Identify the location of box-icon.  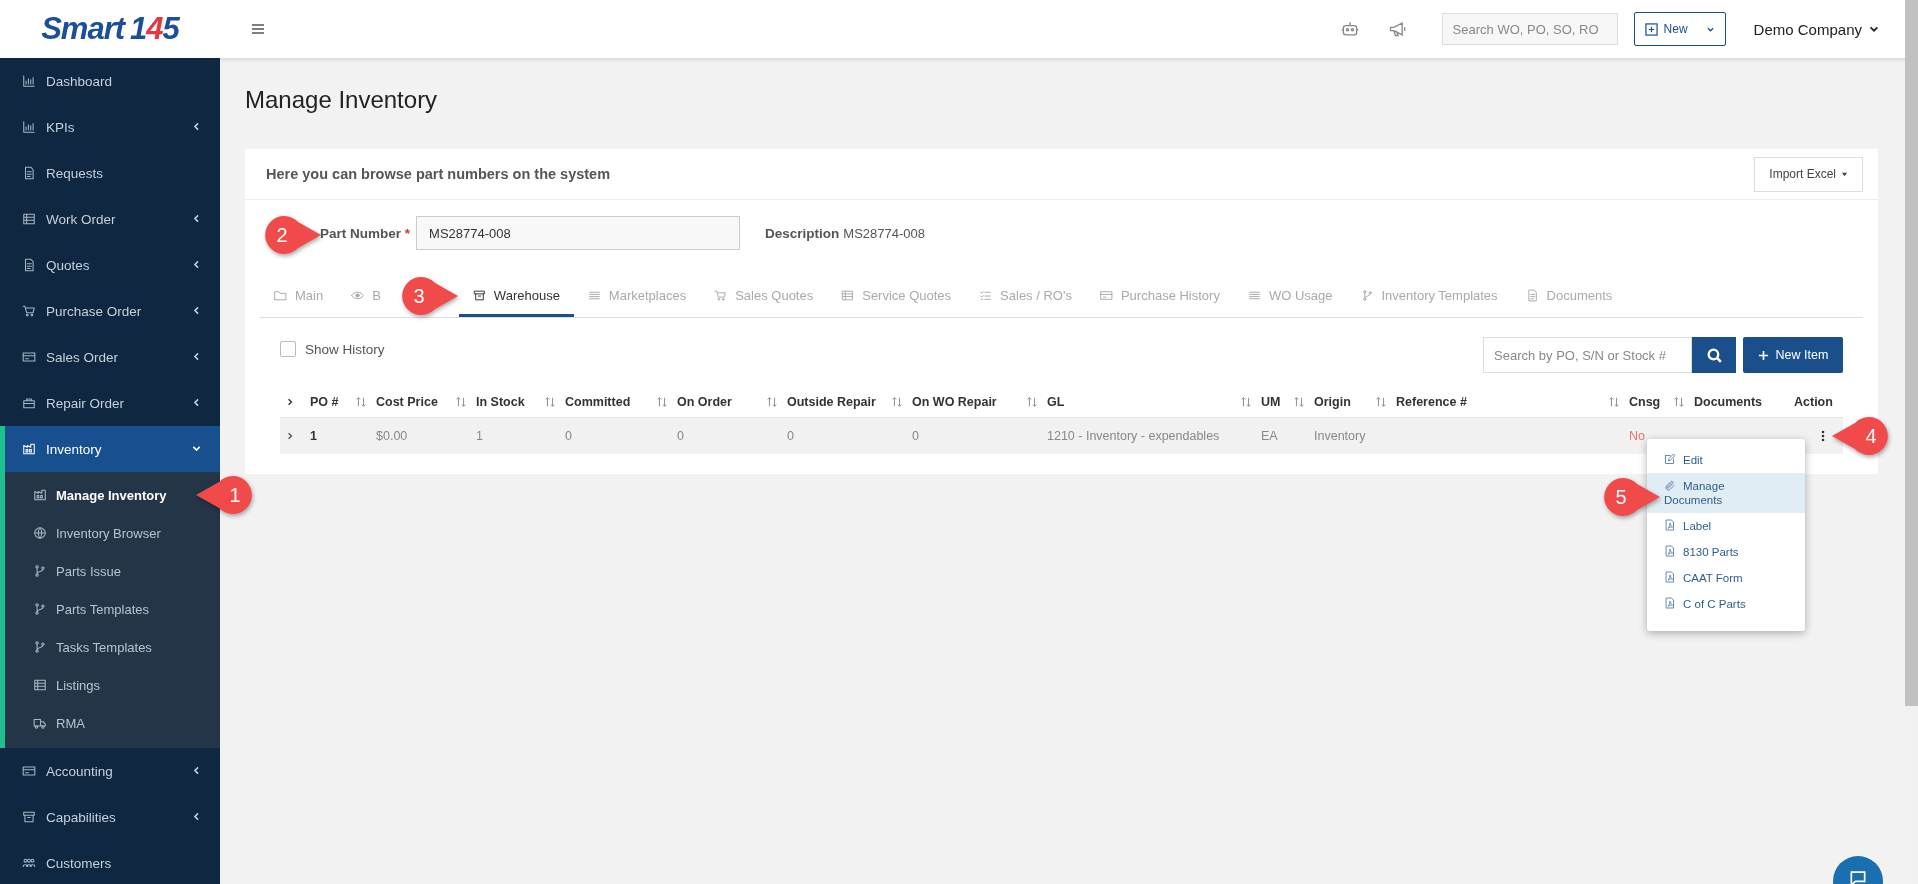
(479, 295).